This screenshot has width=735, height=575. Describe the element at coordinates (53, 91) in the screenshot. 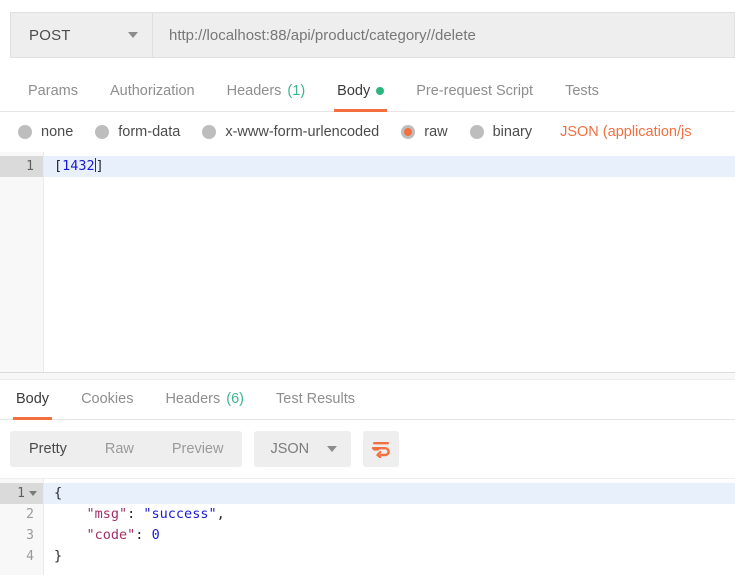

I see `tab-params-label: Params` at that location.